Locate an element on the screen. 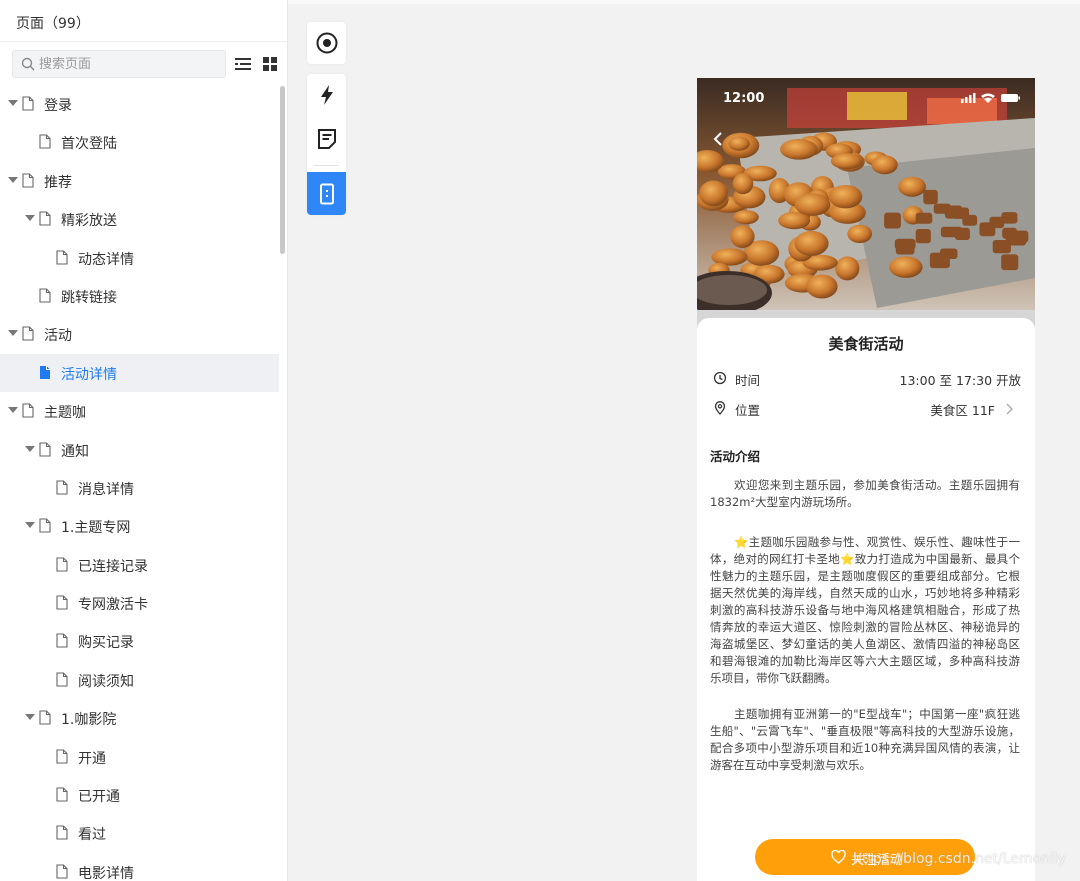  device-button is located at coordinates (326, 193).